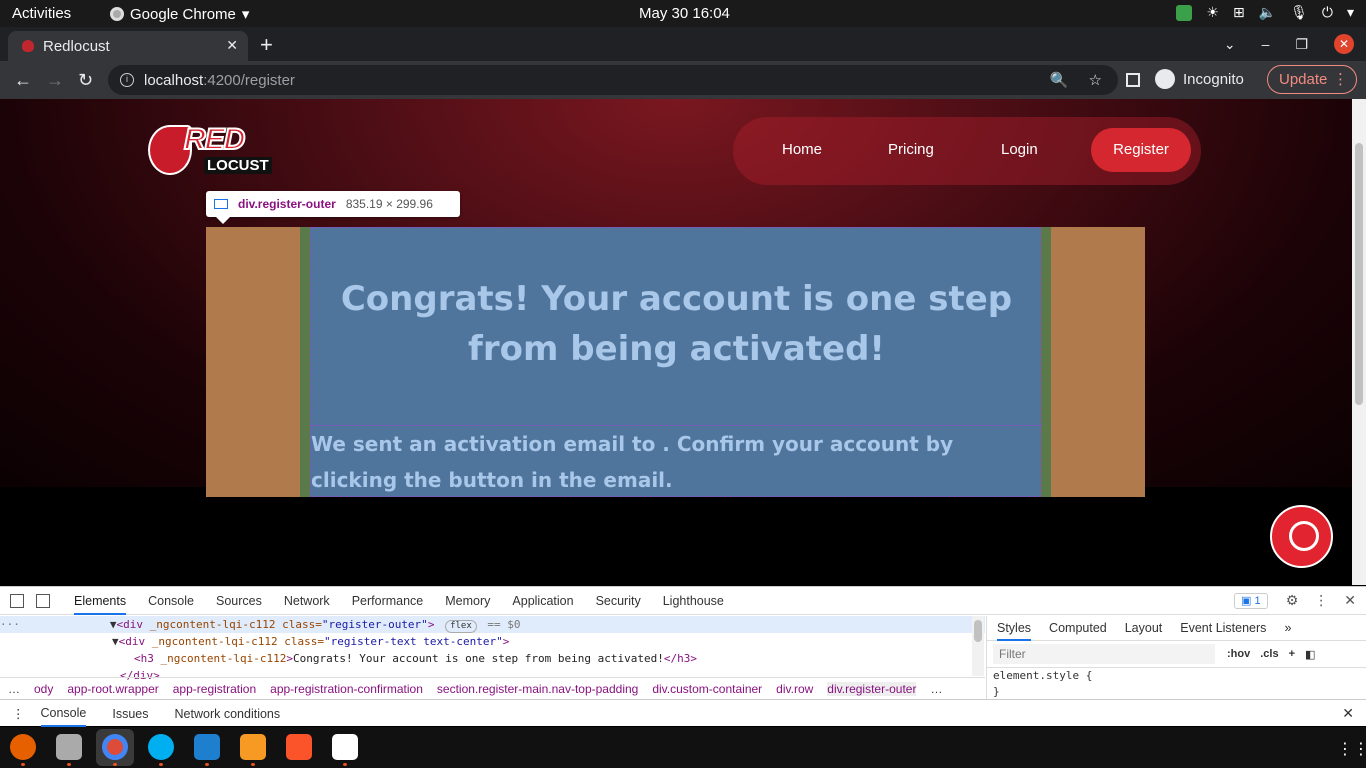 The image size is (1366, 768). Describe the element at coordinates (1310, 654) in the screenshot. I see `toggle-sidebar-icon: ◧` at that location.